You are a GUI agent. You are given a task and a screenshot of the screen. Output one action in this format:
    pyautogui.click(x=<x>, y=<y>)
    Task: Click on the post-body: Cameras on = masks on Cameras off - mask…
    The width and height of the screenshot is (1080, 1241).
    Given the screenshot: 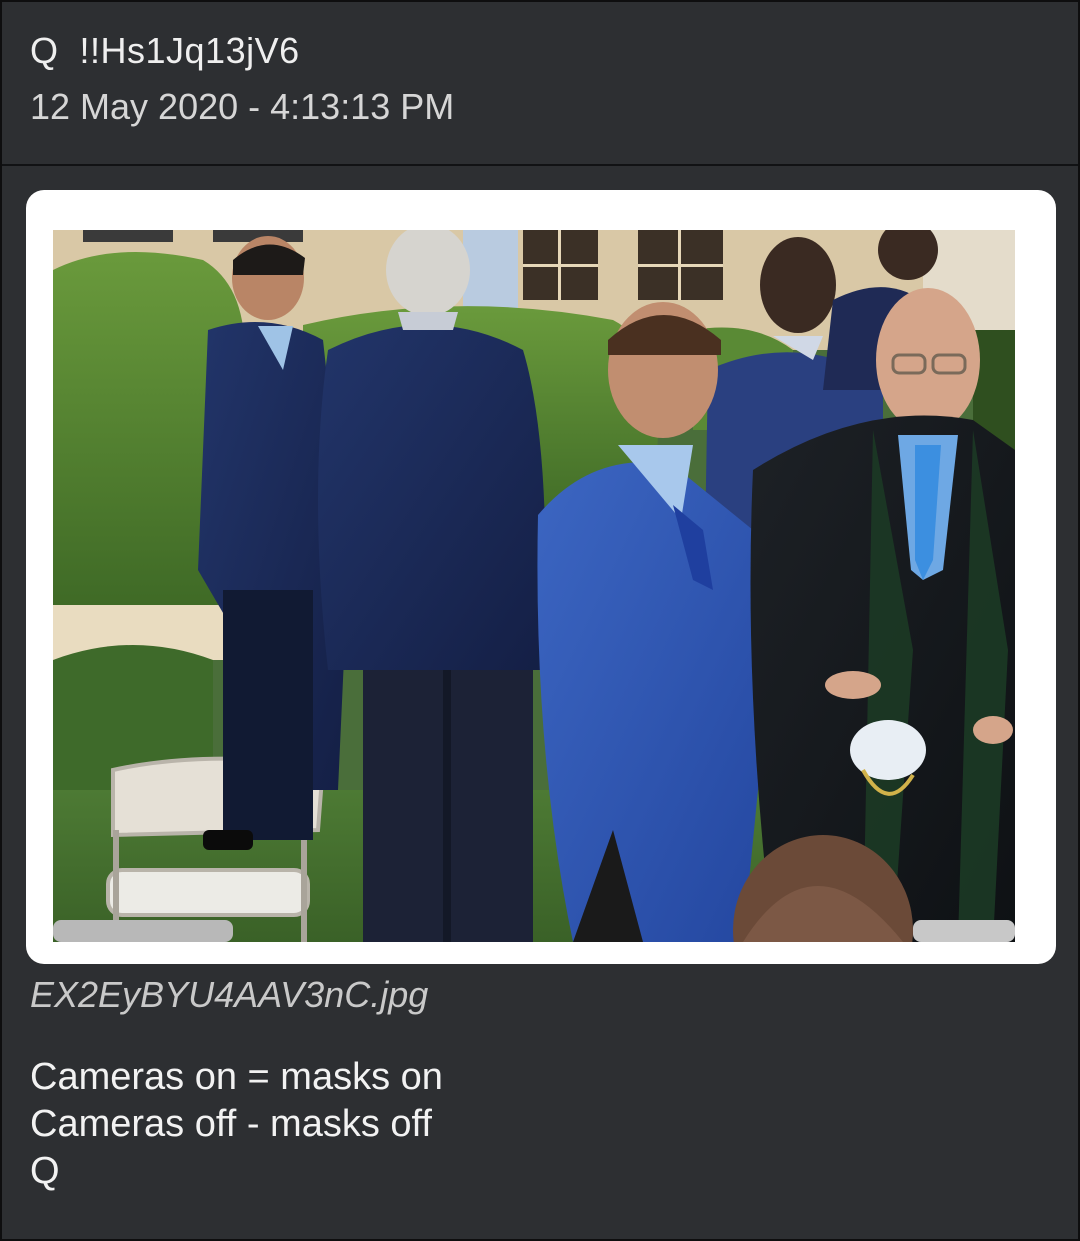 What is the action you would take?
    pyautogui.click(x=236, y=1124)
    